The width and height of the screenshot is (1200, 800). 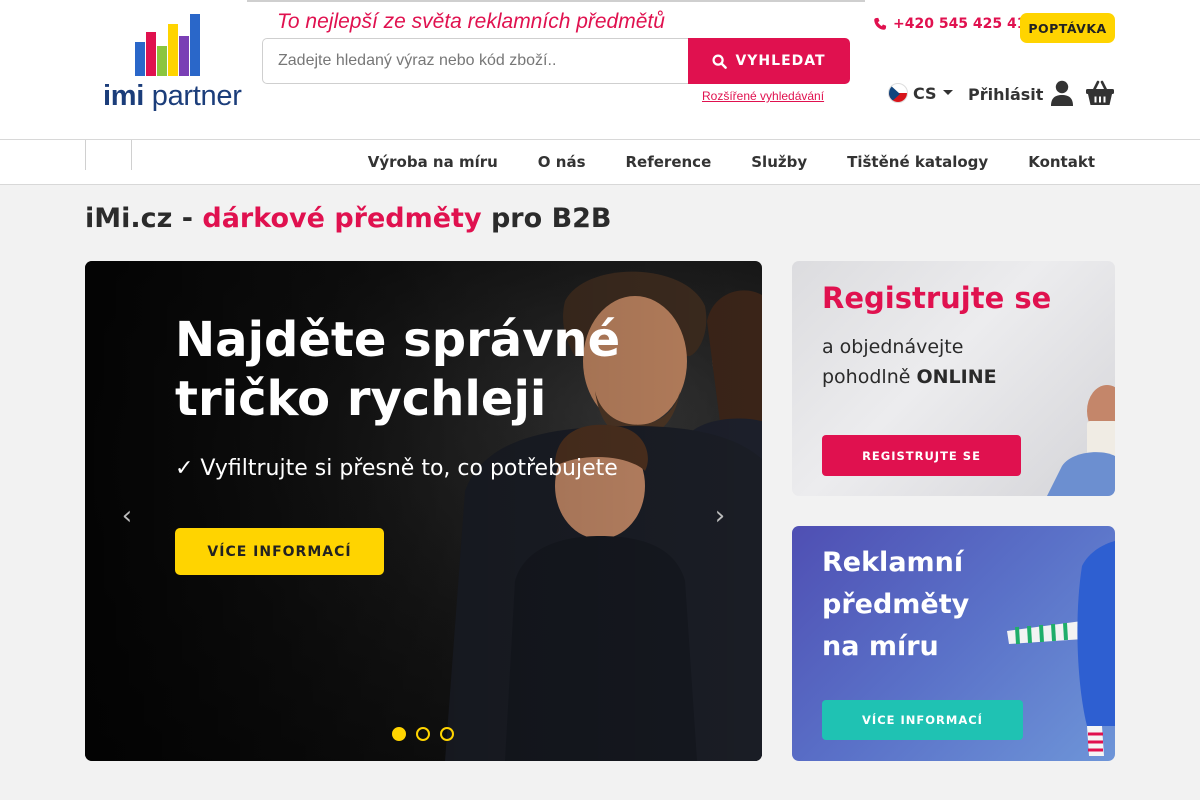 I want to click on language-selector: CS, so click(x=920, y=93).